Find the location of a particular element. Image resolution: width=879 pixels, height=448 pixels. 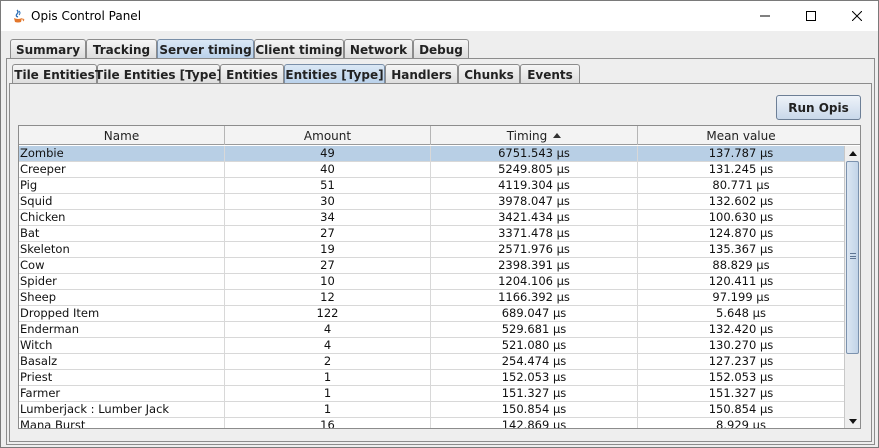

cell-timing: 3978.047 µs is located at coordinates (534, 202).